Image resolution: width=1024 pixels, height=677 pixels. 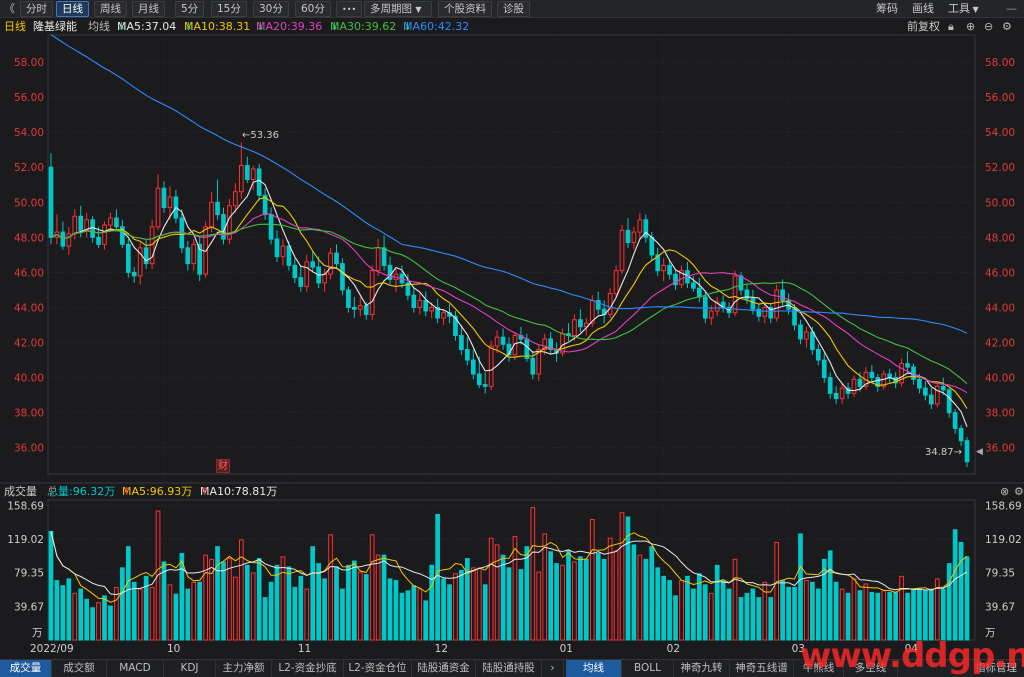 I want to click on price-axis-label-right: 56.00, so click(x=1000, y=98).